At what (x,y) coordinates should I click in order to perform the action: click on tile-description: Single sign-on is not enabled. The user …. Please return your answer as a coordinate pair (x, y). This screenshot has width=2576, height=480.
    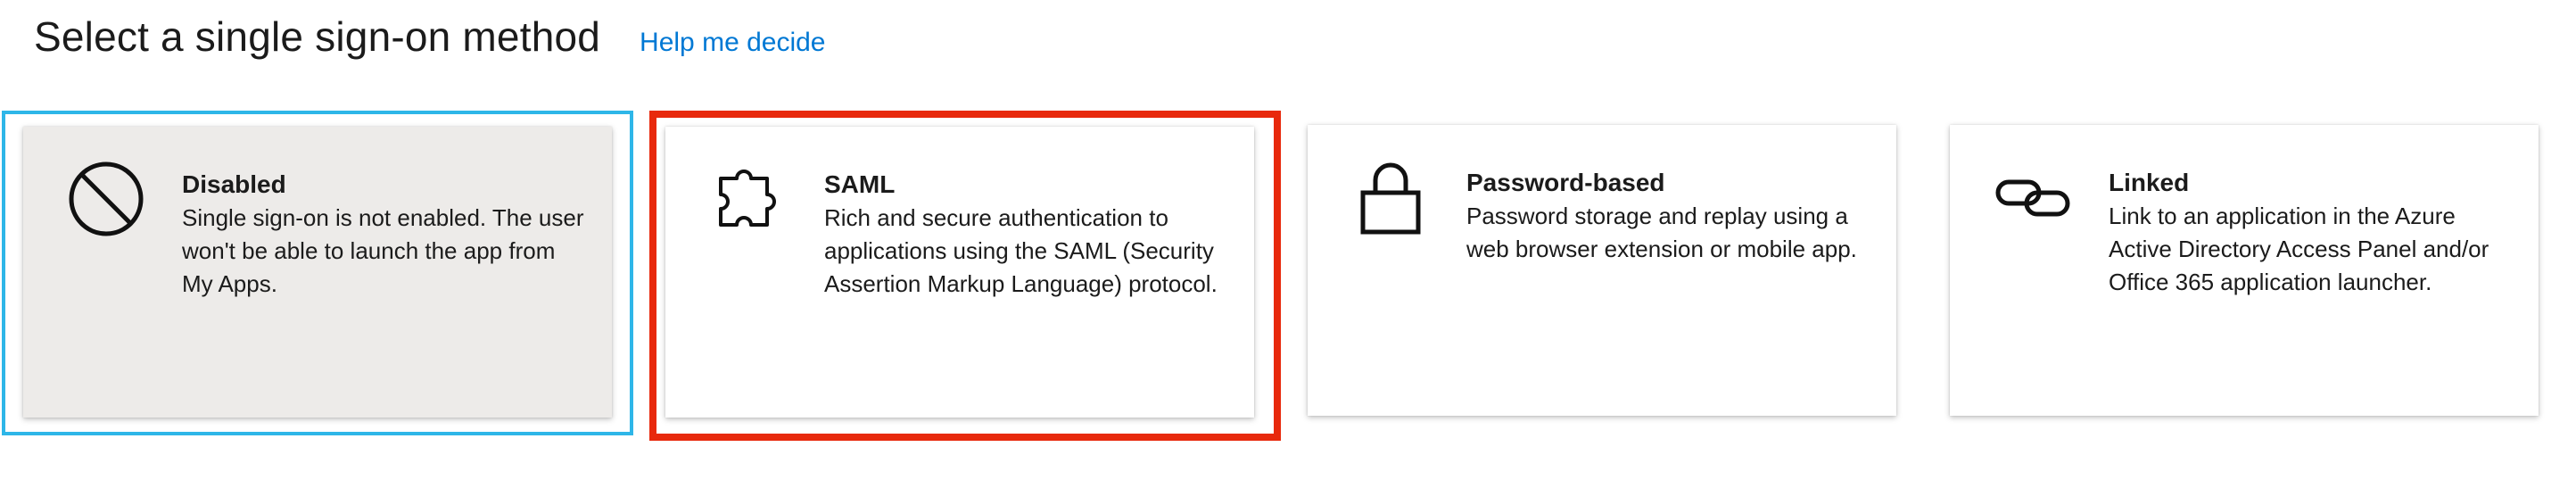
    Looking at the image, I should click on (383, 250).